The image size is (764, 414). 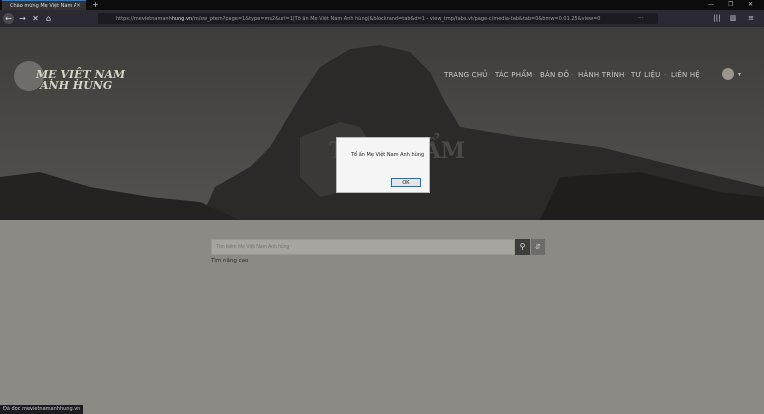 I want to click on chevron-down-icon: ▾, so click(x=739, y=74).